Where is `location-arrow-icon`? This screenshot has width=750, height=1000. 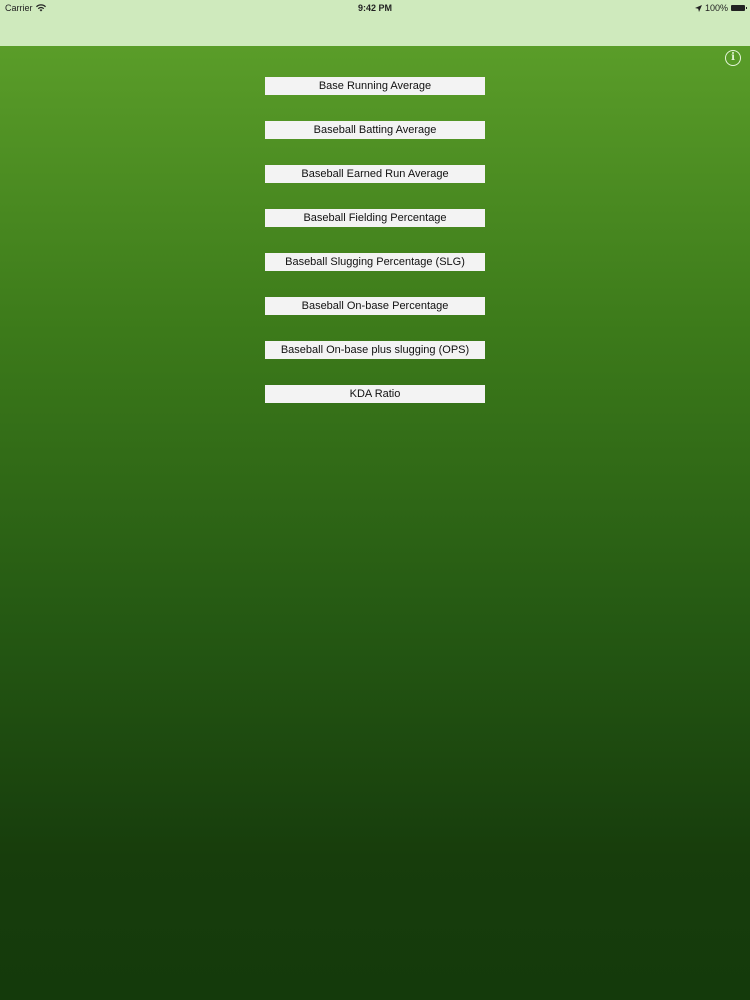
location-arrow-icon is located at coordinates (698, 8).